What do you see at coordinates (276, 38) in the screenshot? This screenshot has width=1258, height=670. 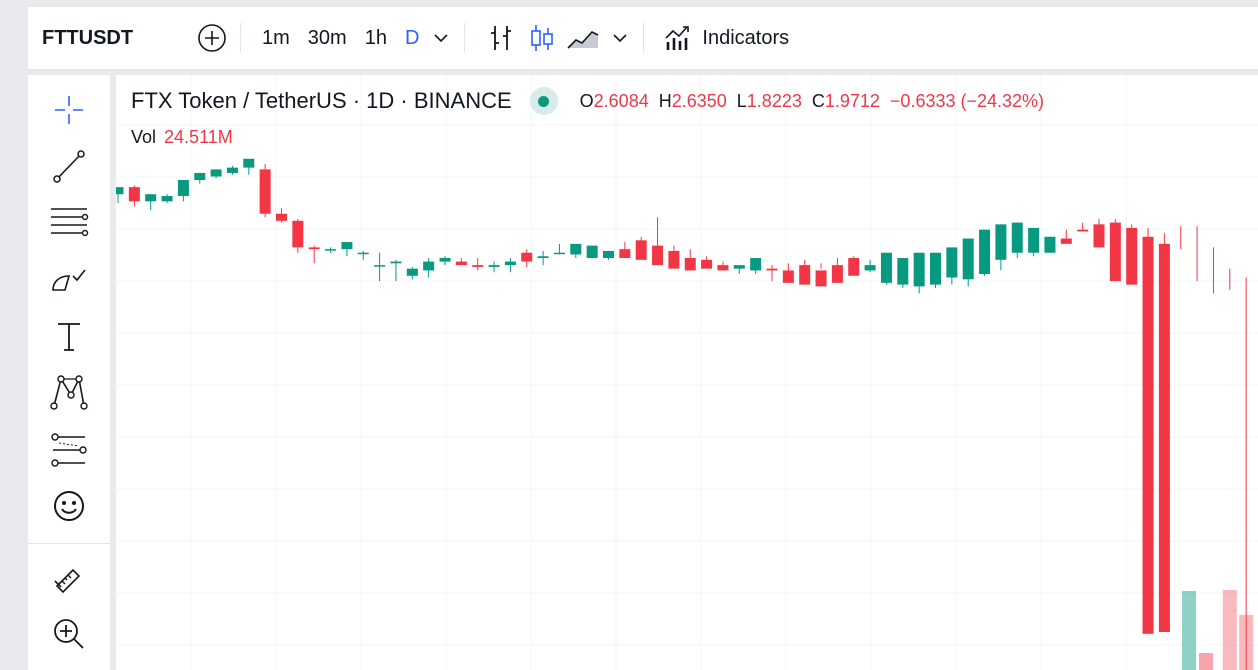 I see `interval-1m-button: 1m` at bounding box center [276, 38].